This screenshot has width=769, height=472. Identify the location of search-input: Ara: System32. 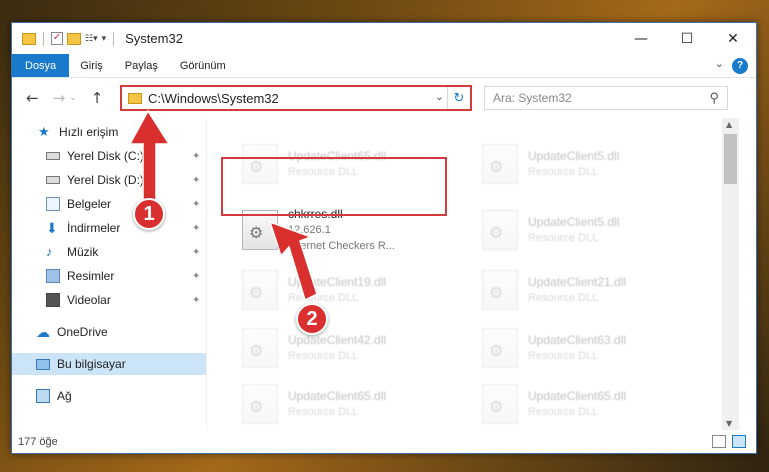
(601, 98).